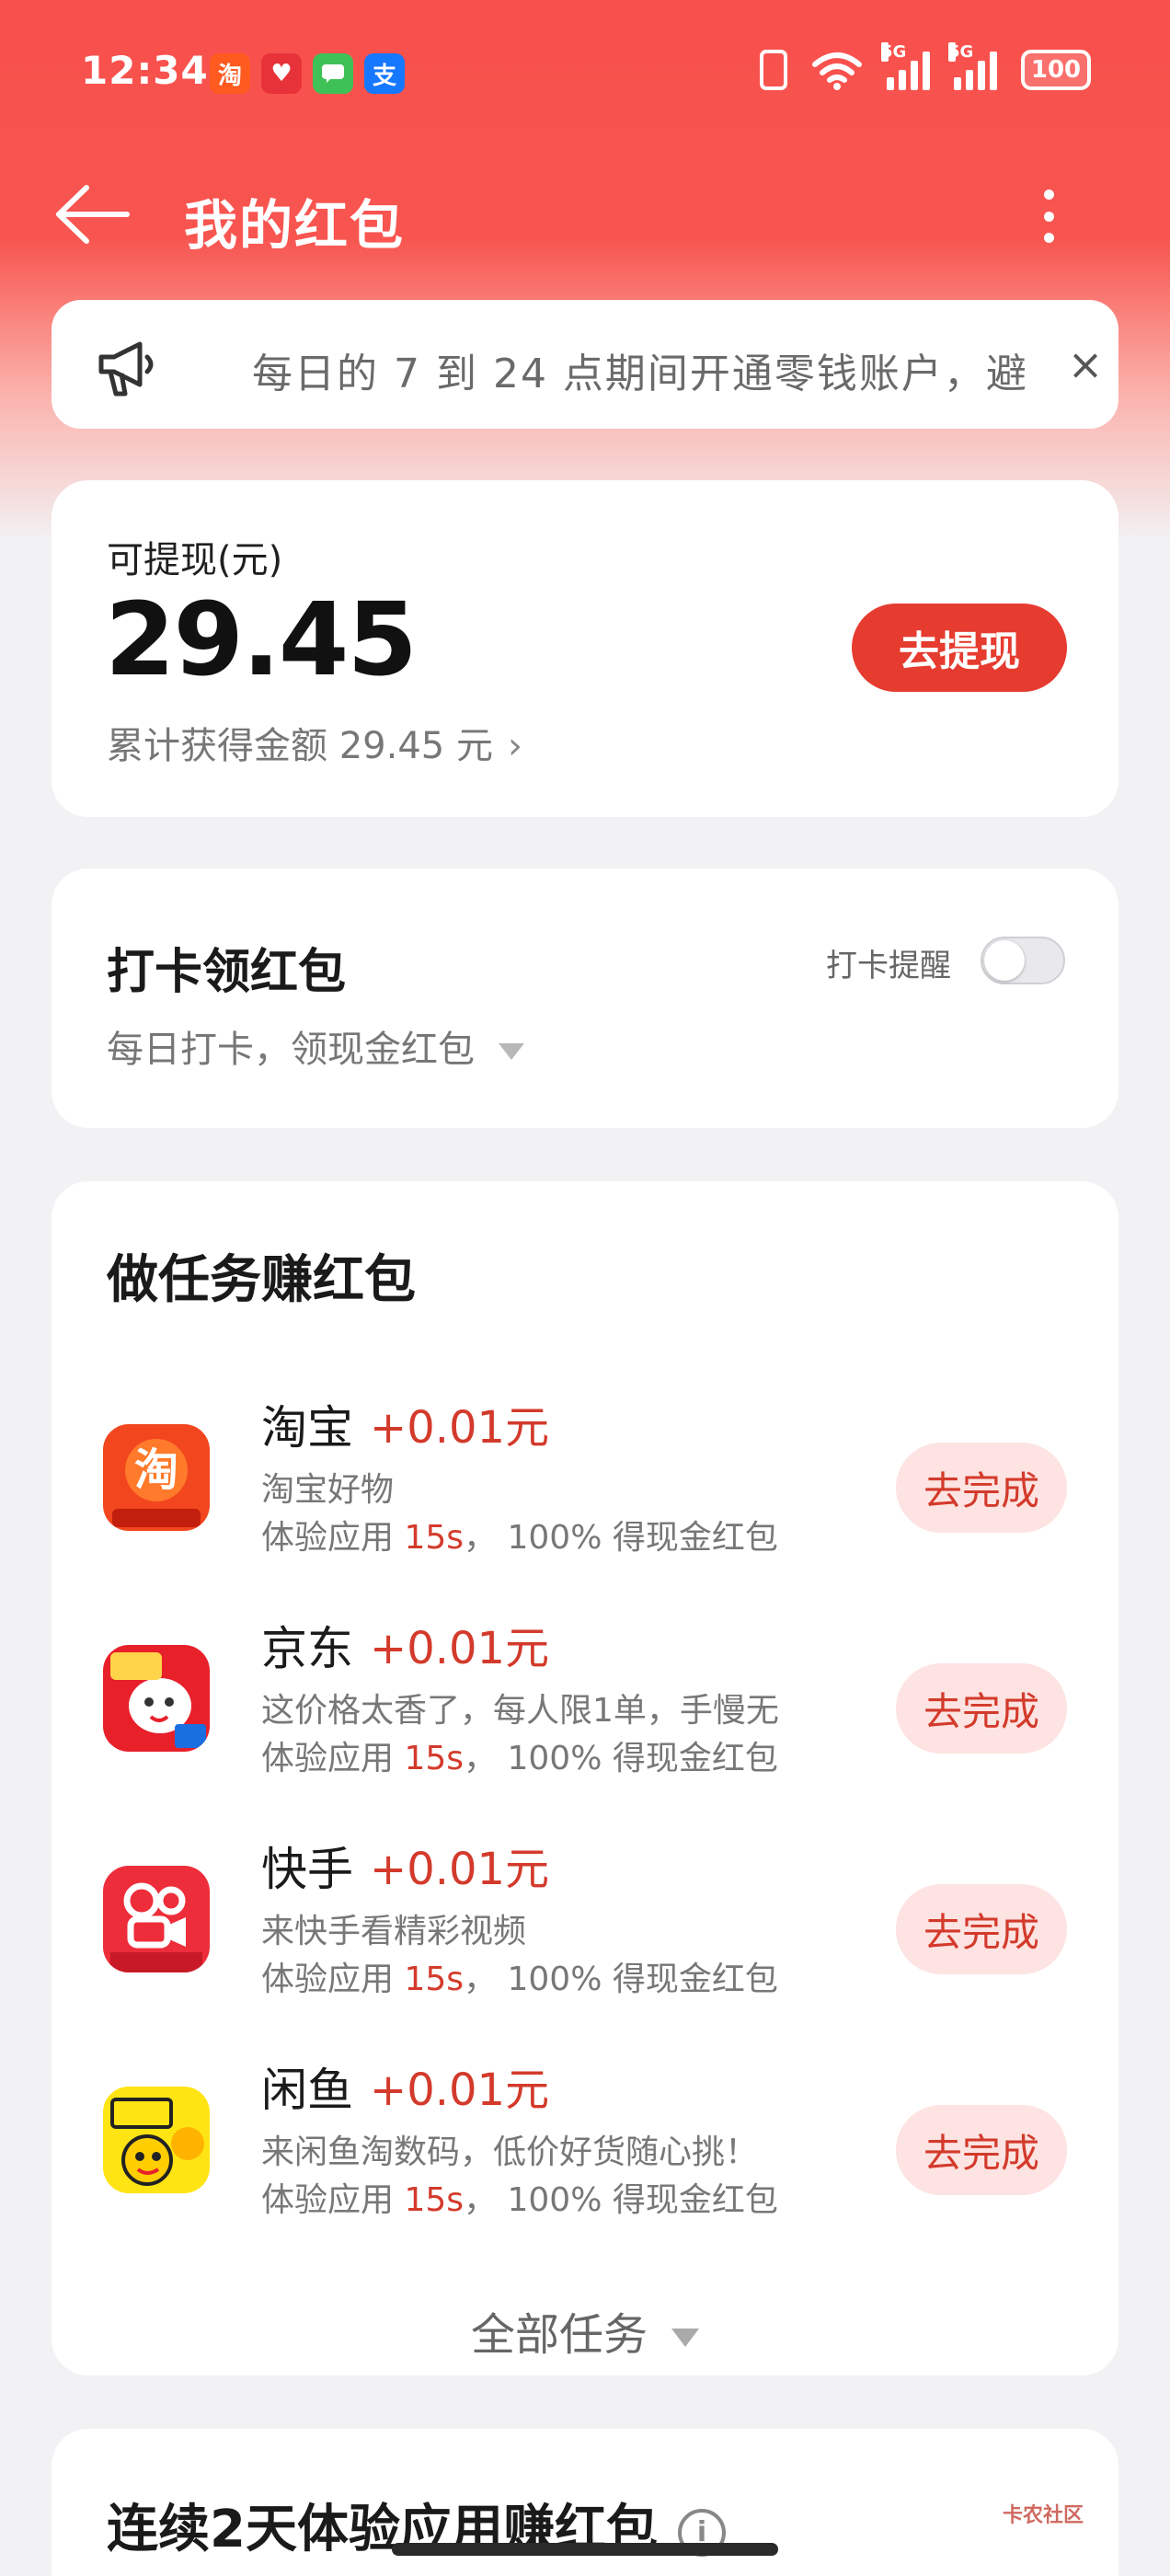 This screenshot has width=1170, height=2576. Describe the element at coordinates (127, 367) in the screenshot. I see `megaphone-icon` at that location.